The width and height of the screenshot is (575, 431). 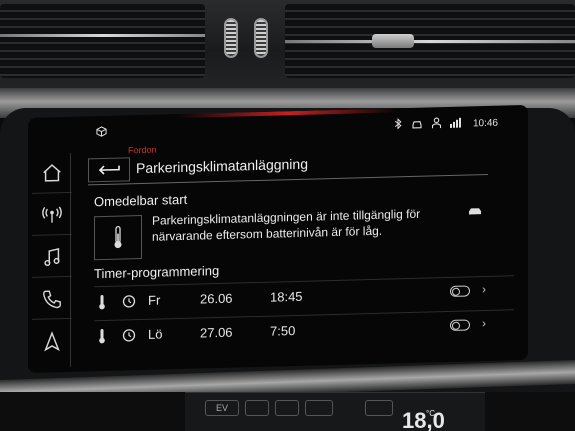 What do you see at coordinates (157, 272) in the screenshot?
I see `timer-heading: Timer-programmering` at bounding box center [157, 272].